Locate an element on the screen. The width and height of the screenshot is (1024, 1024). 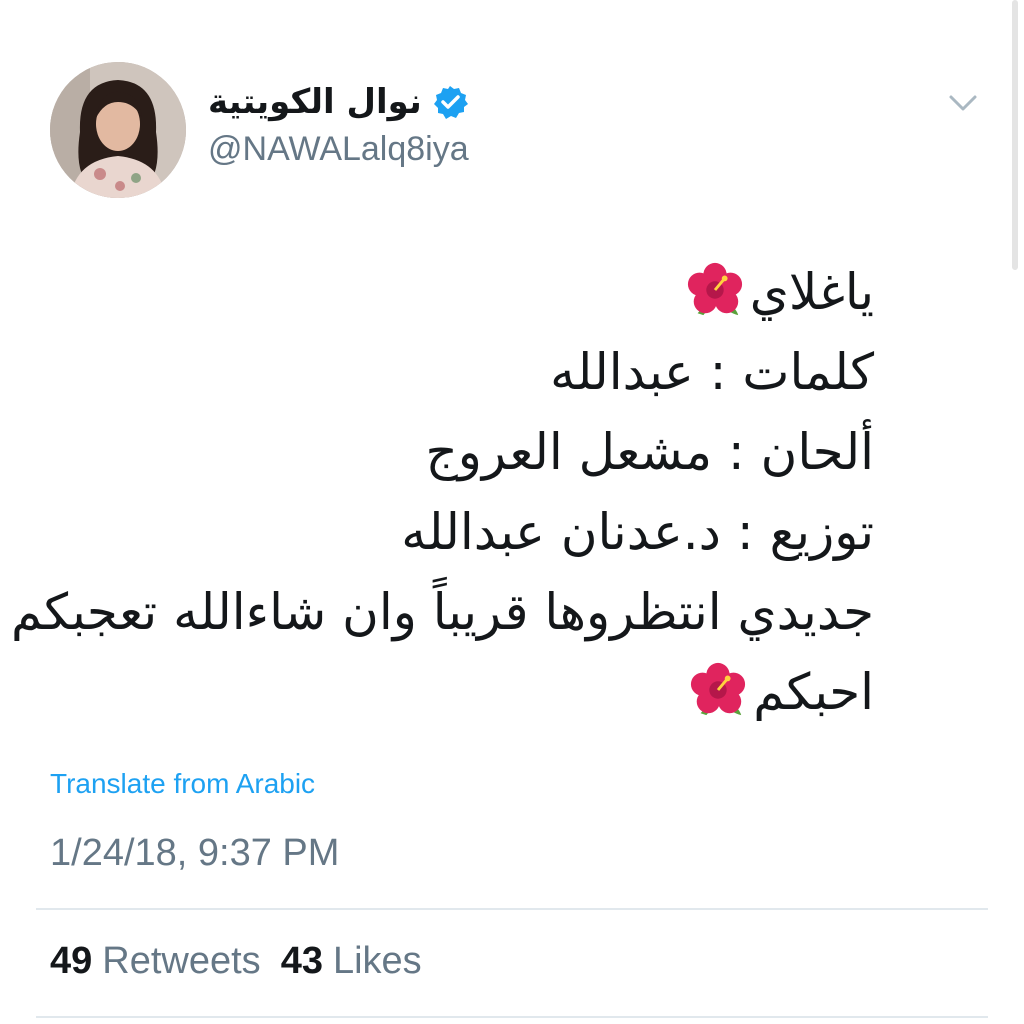
retweets-label: Retweets is located at coordinates (181, 961).